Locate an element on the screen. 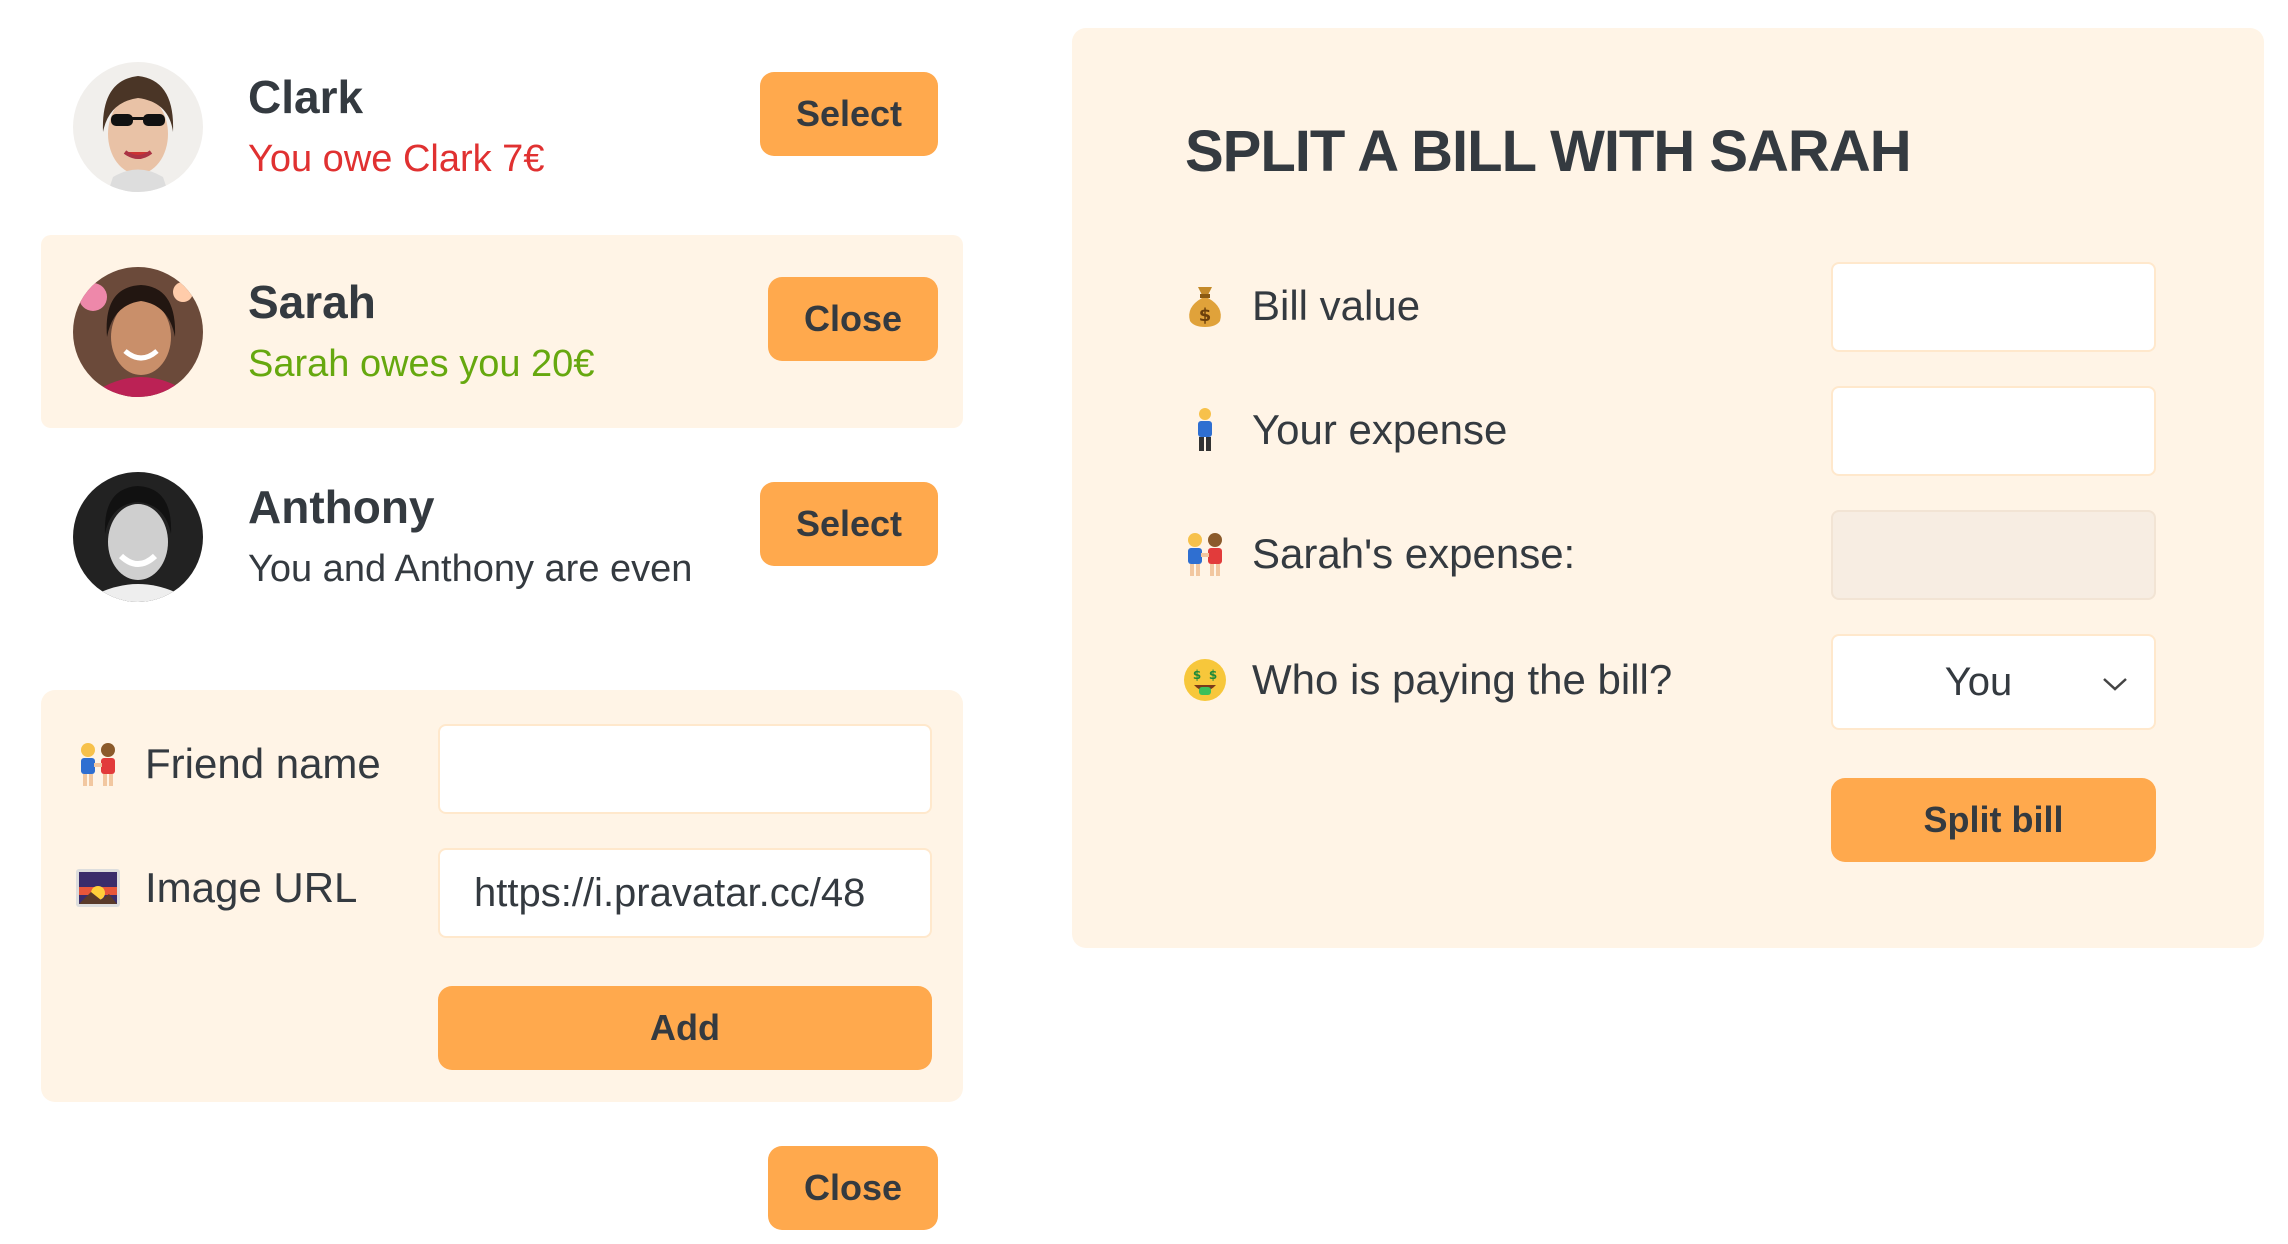  money-mouth-face-icon: $ $ is located at coordinates (1205, 680).